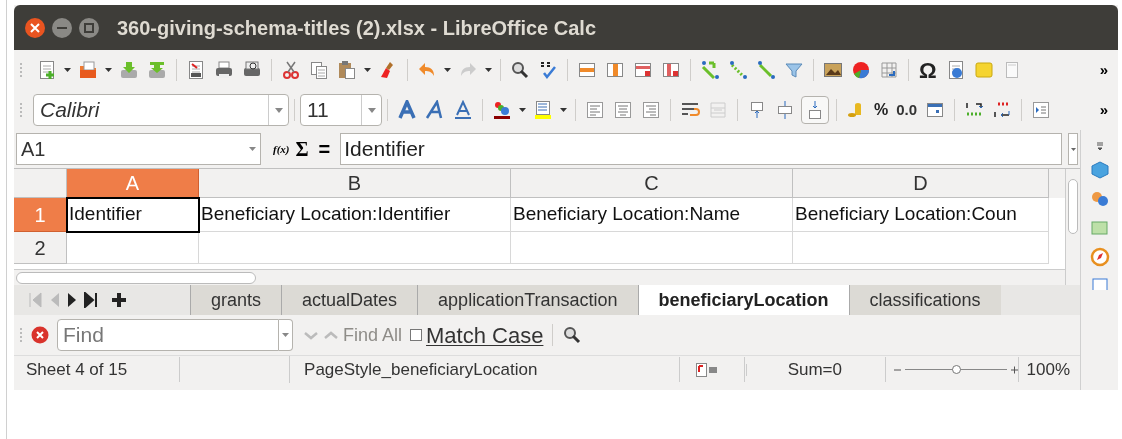 This screenshot has height=439, width=1122. What do you see at coordinates (595, 110) in the screenshot?
I see `align-left-icon` at bounding box center [595, 110].